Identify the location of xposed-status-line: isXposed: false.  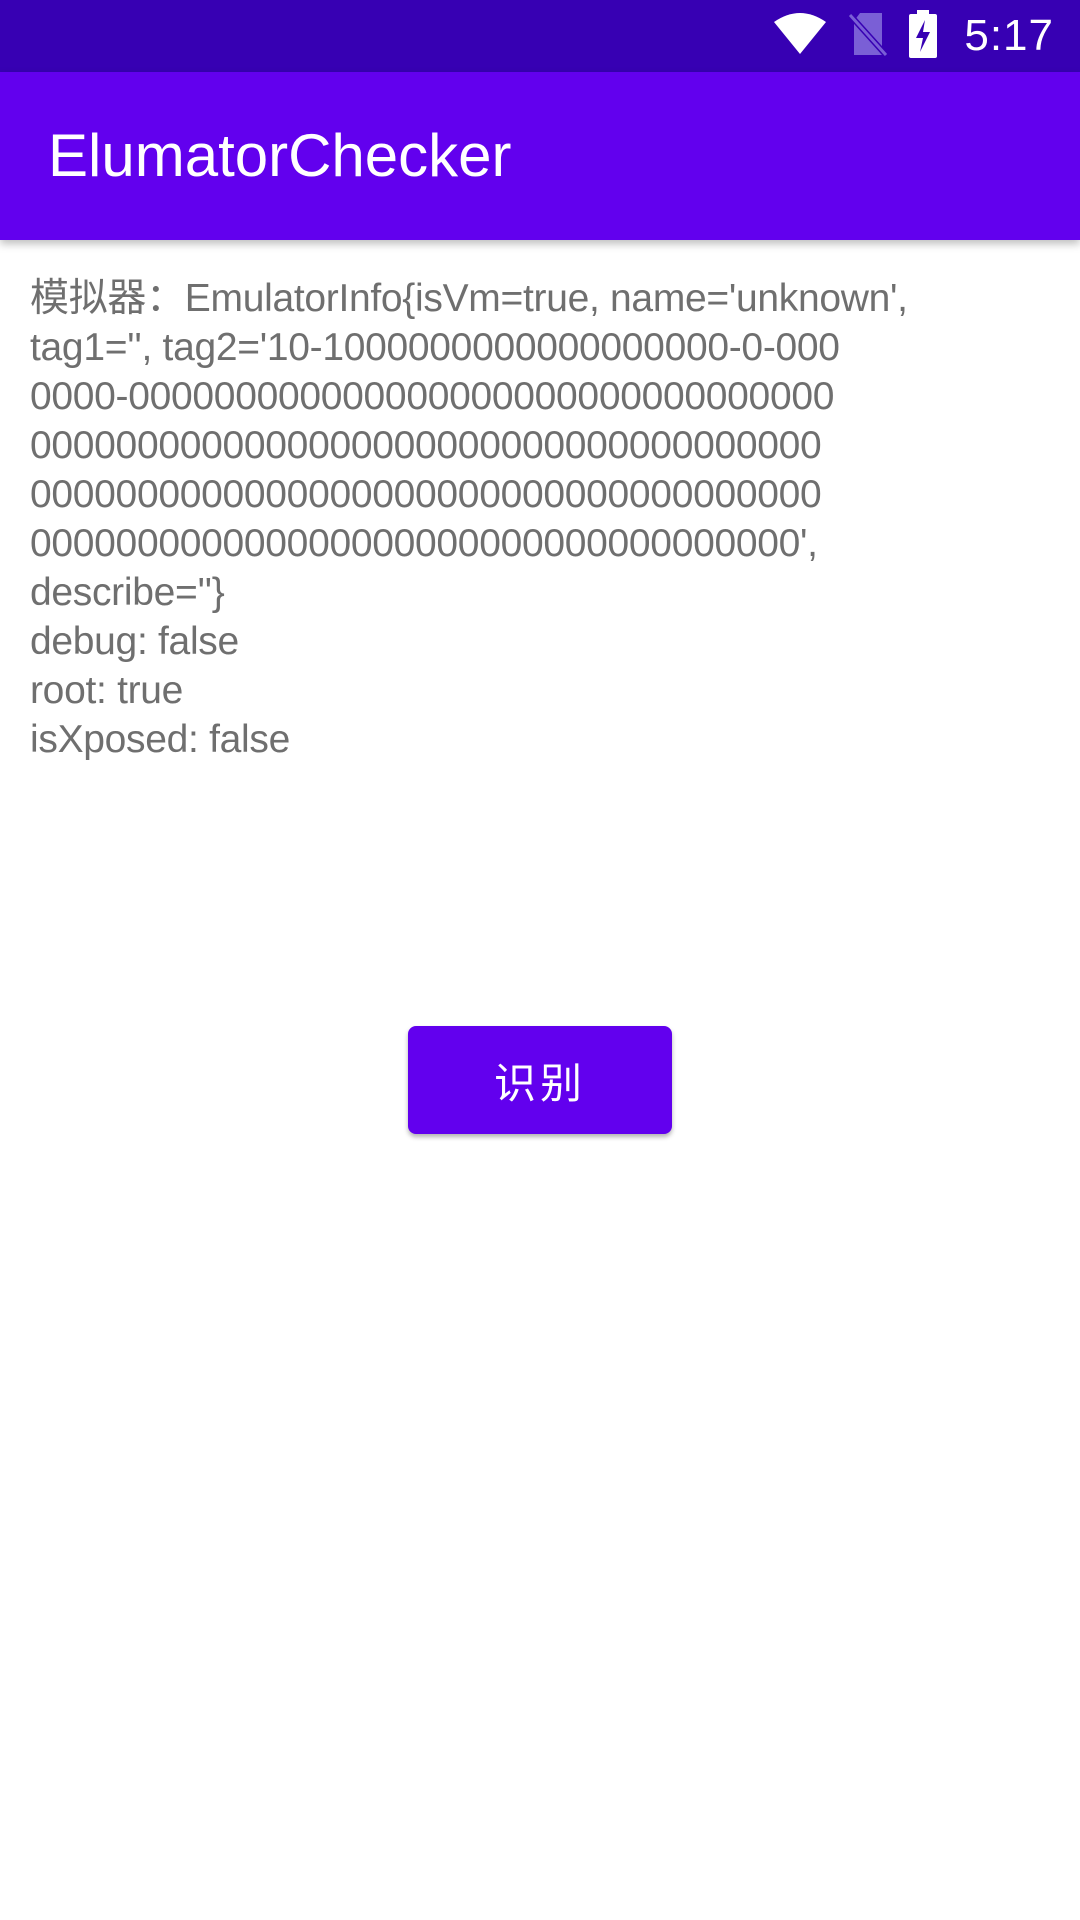
(160, 739).